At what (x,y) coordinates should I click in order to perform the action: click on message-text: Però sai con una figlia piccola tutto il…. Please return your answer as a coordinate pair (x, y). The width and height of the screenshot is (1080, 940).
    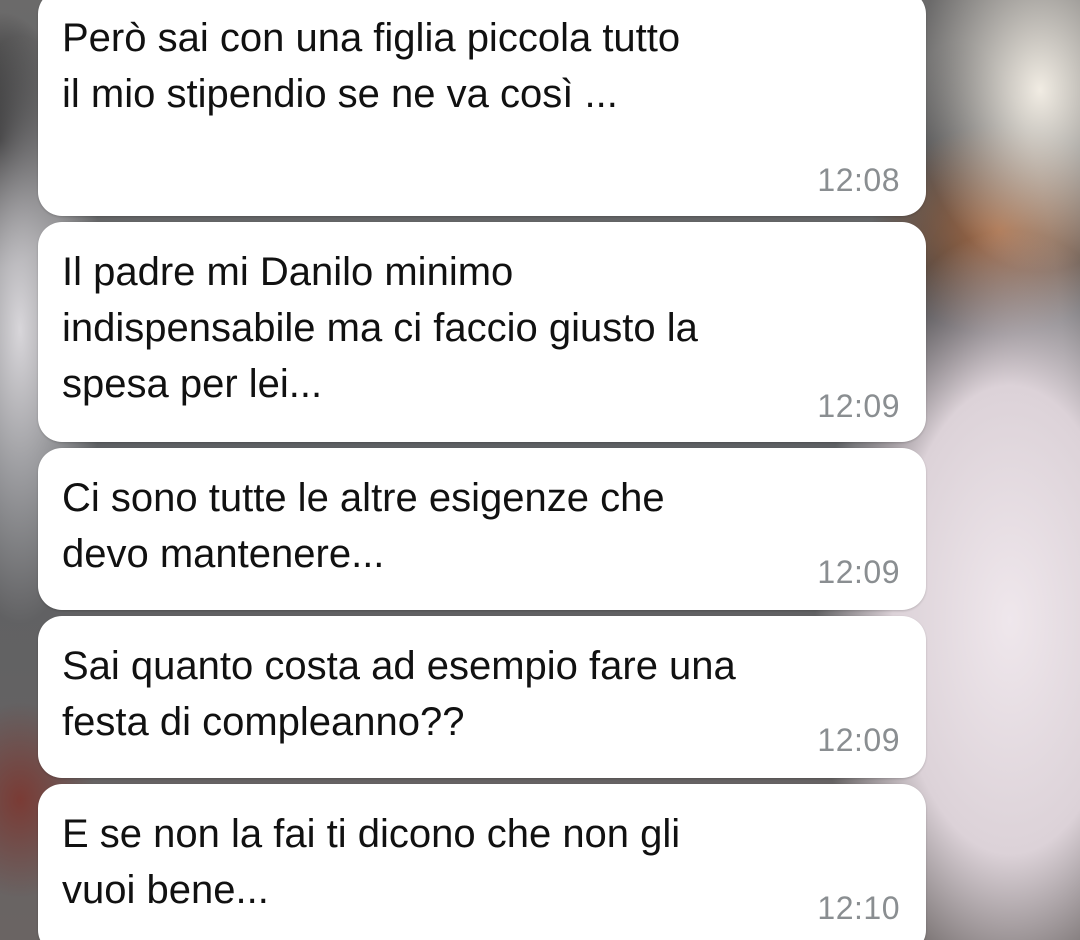
    Looking at the image, I should click on (371, 66).